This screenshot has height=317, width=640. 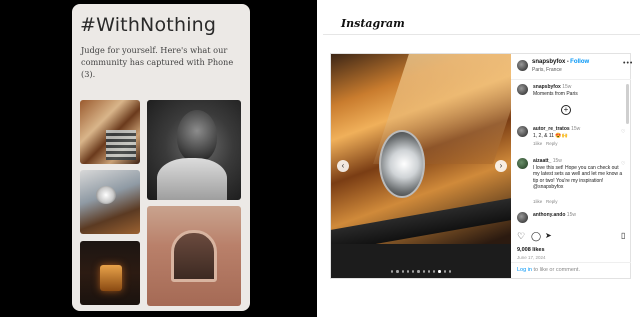 I want to click on post-header: snapsbyfox • Follow Paris, France •••, so click(x=574, y=68).